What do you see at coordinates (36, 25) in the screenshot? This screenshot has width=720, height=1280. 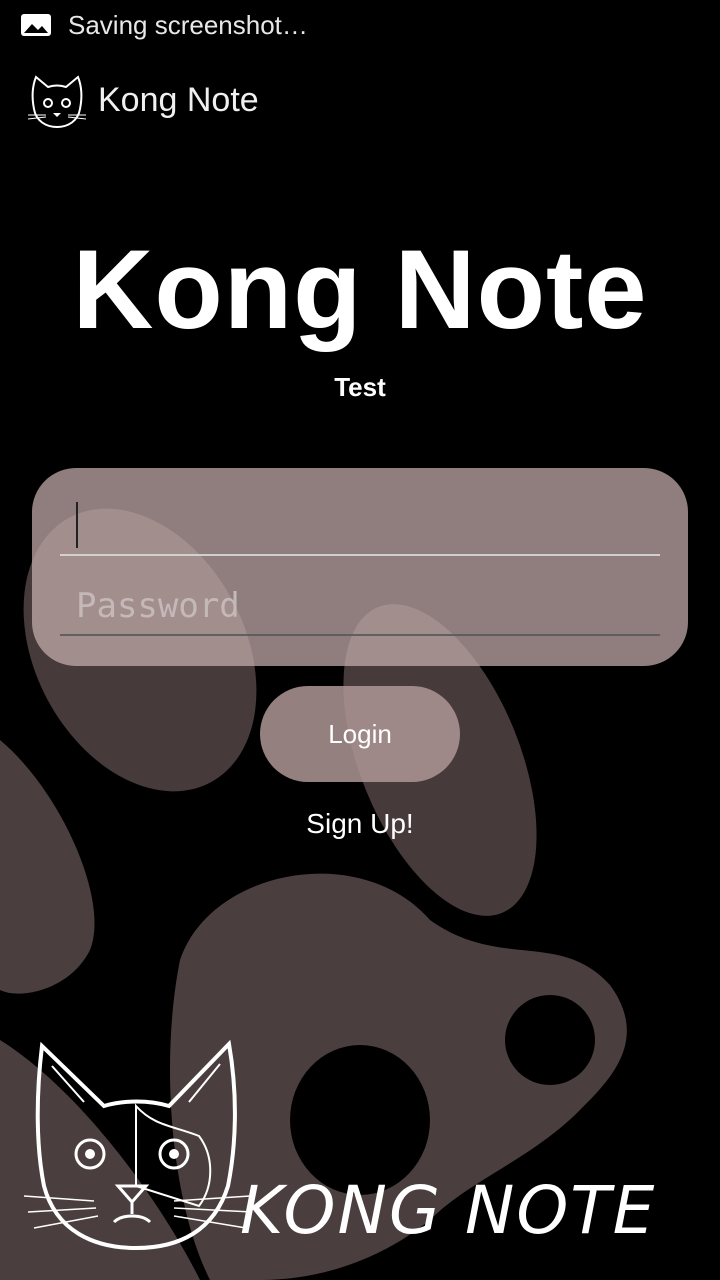 I see `image-icon` at bounding box center [36, 25].